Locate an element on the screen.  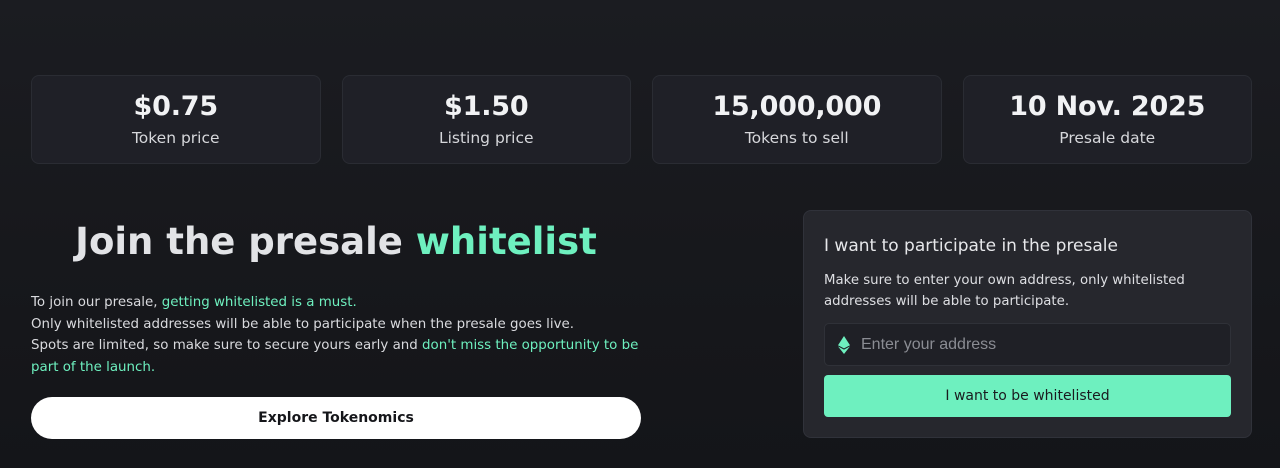
stat-card-listing-price: $1.50 Listing price is located at coordinates (486, 119).